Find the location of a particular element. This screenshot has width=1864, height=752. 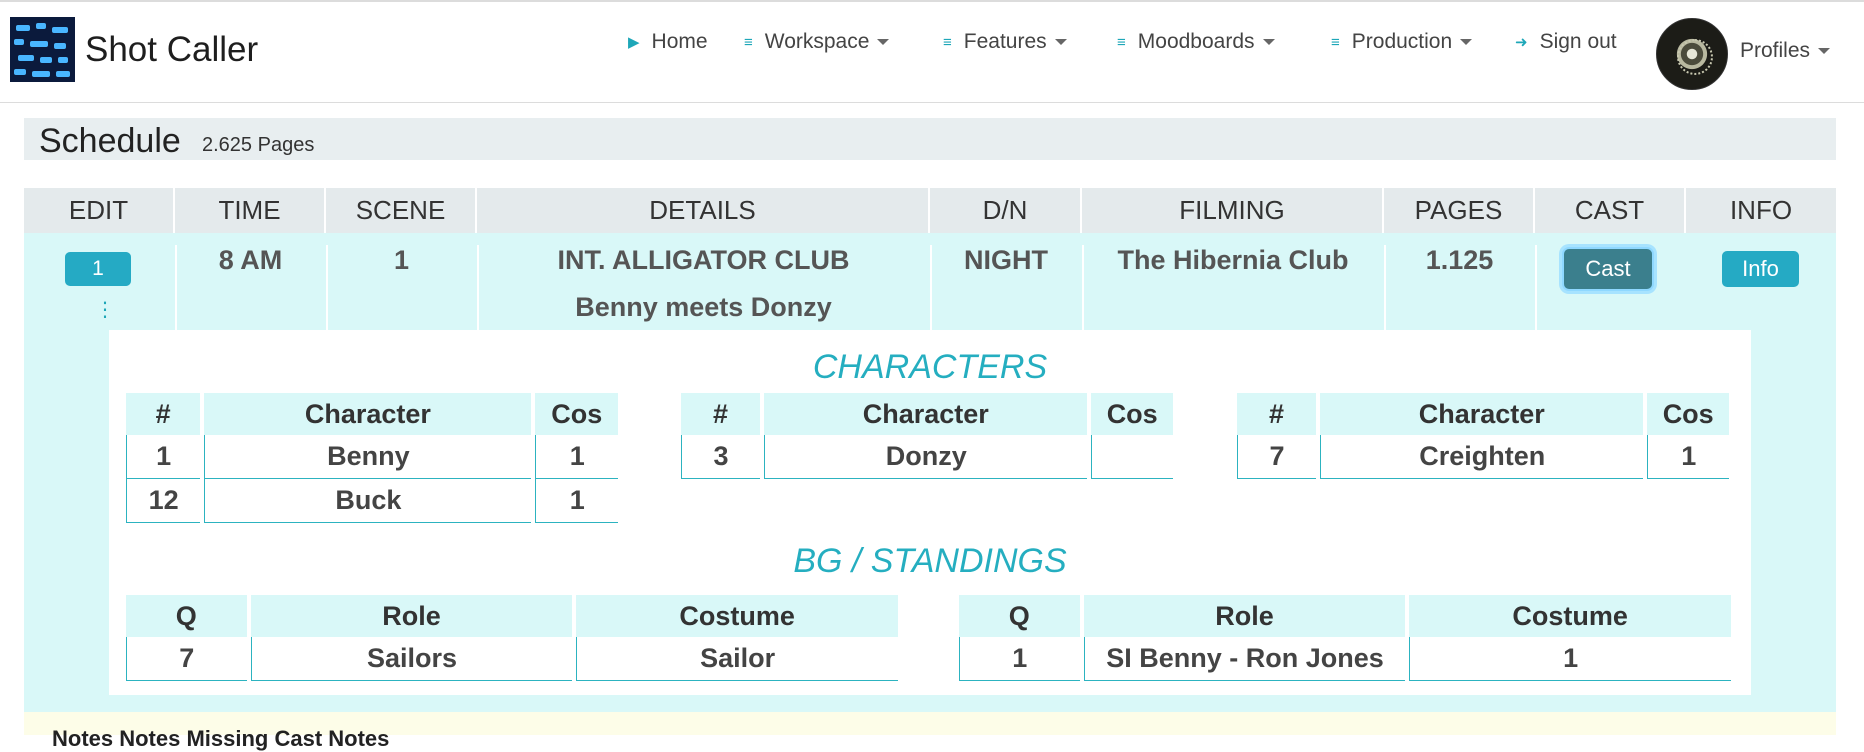

table-row: 1 Benny 1 is located at coordinates (372, 457).